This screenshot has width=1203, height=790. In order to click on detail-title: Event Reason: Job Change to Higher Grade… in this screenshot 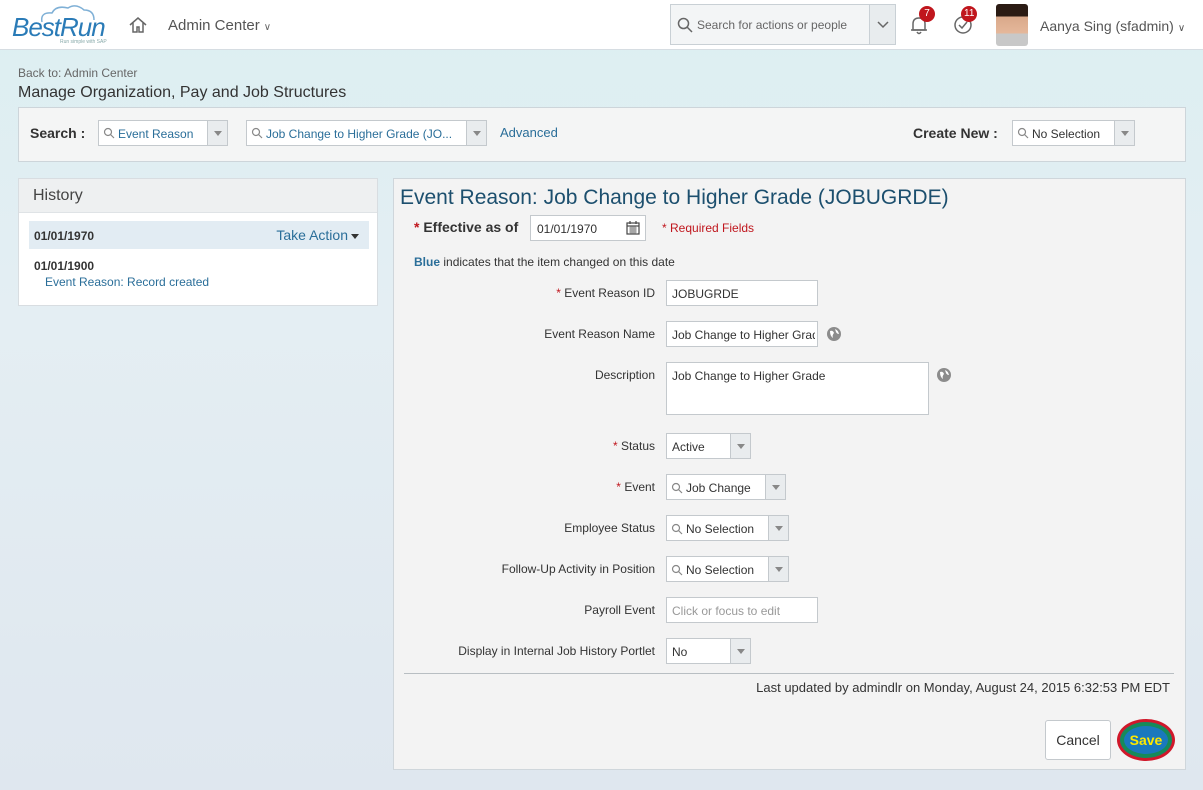, I will do `click(674, 197)`.